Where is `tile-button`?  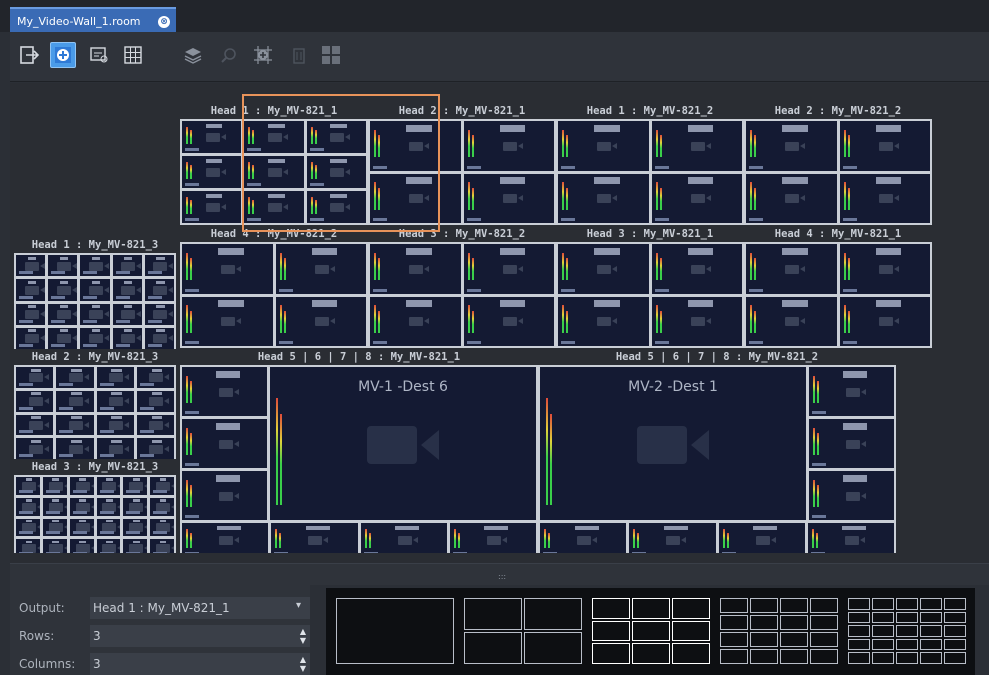 tile-button is located at coordinates (331, 55).